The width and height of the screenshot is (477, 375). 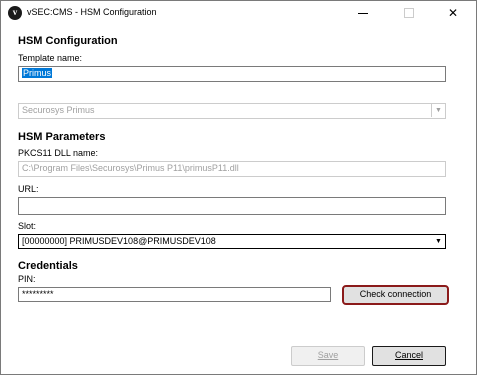 What do you see at coordinates (238, 13) in the screenshot?
I see `title-bar: v vSEC:CMS - HSM Configuration ✕` at bounding box center [238, 13].